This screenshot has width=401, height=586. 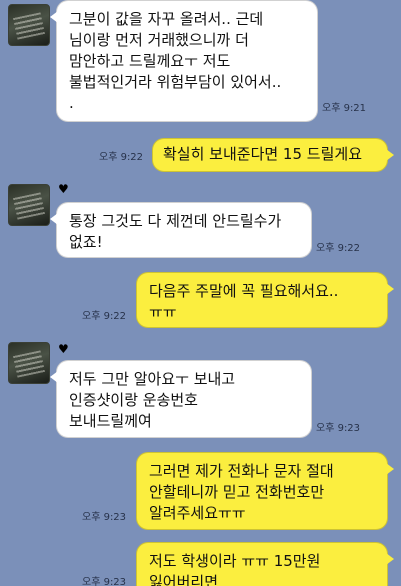 I want to click on message-time: 오후 9:21, so click(x=344, y=108).